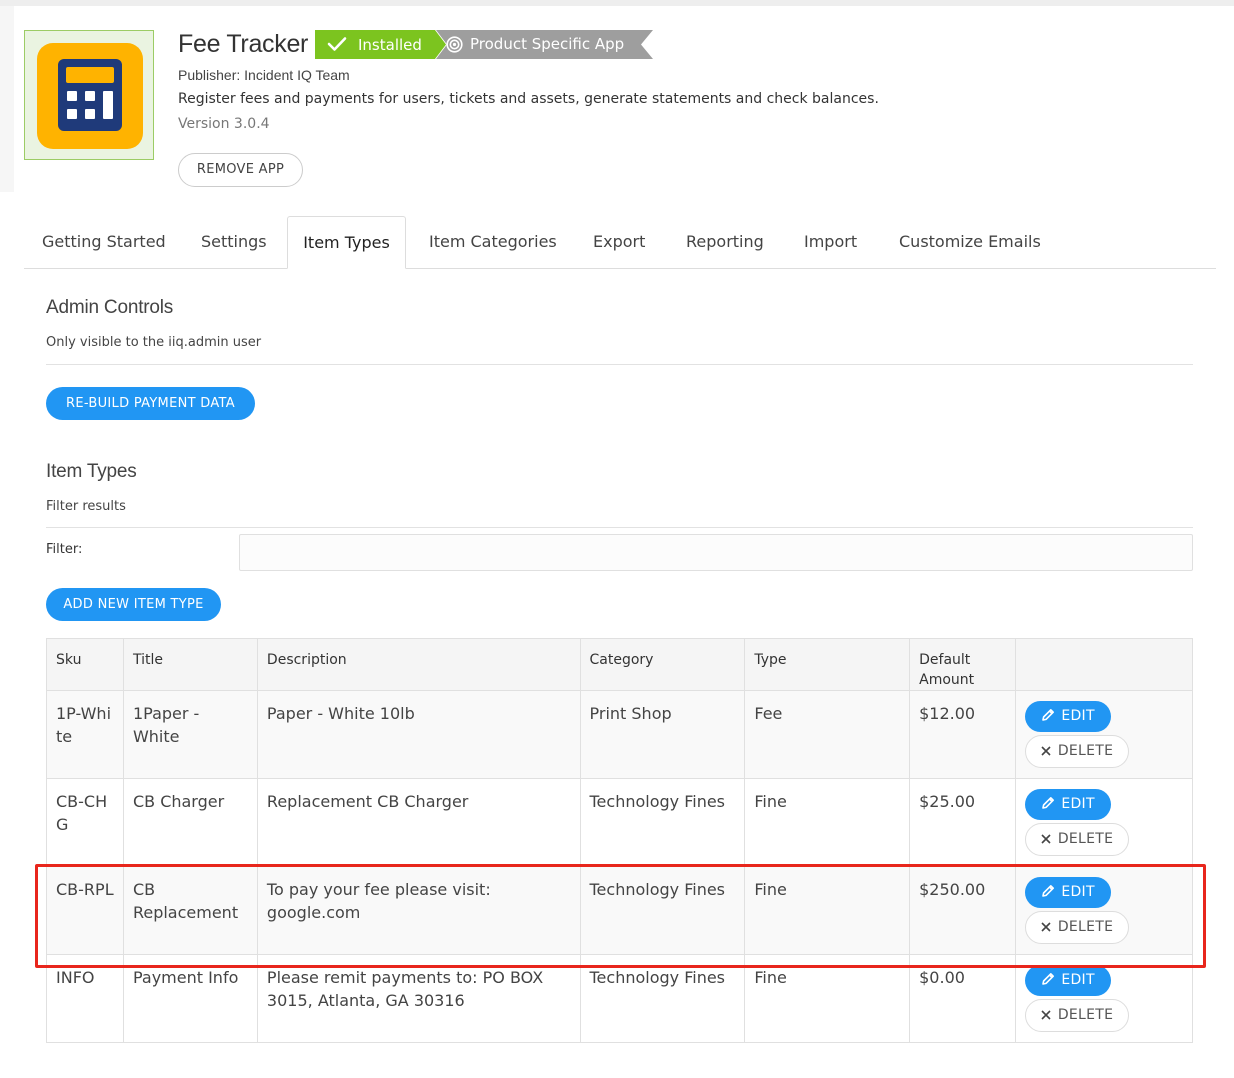  I want to click on tab-getting-started: Getting Started, so click(104, 242).